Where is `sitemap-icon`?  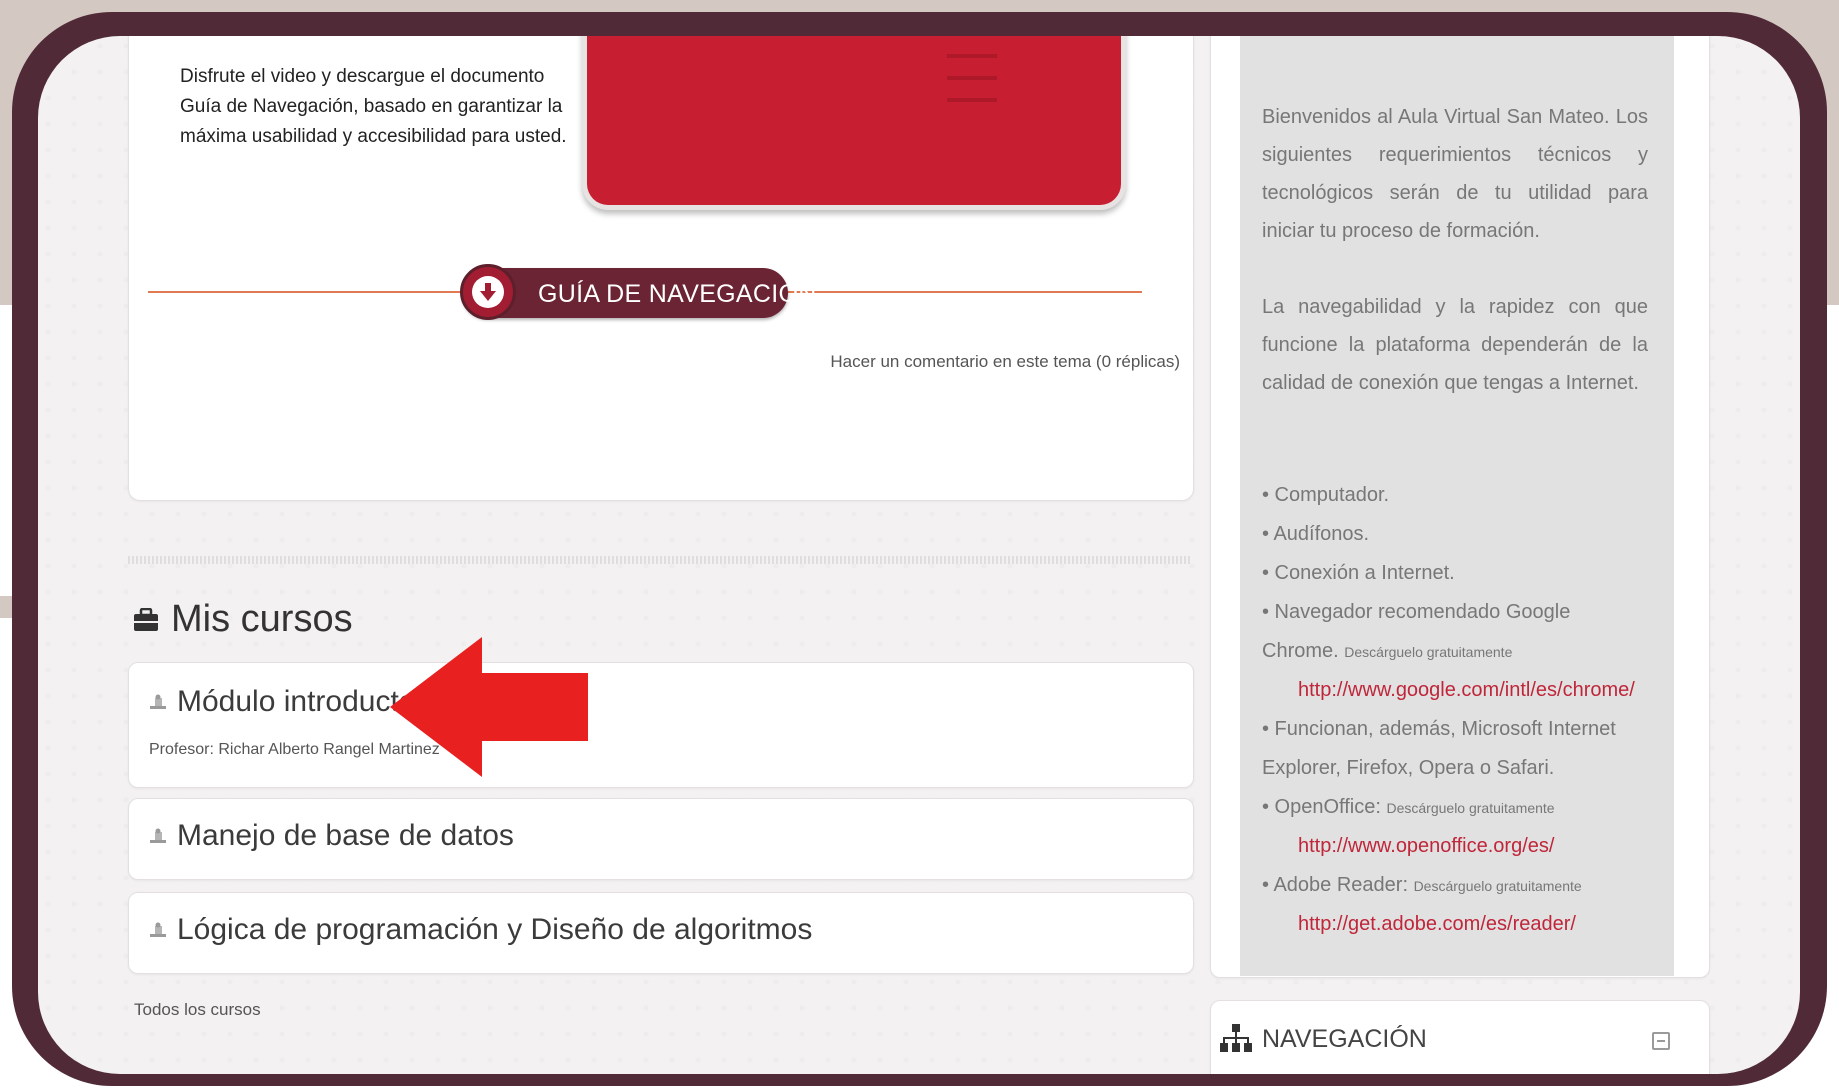 sitemap-icon is located at coordinates (1236, 1038).